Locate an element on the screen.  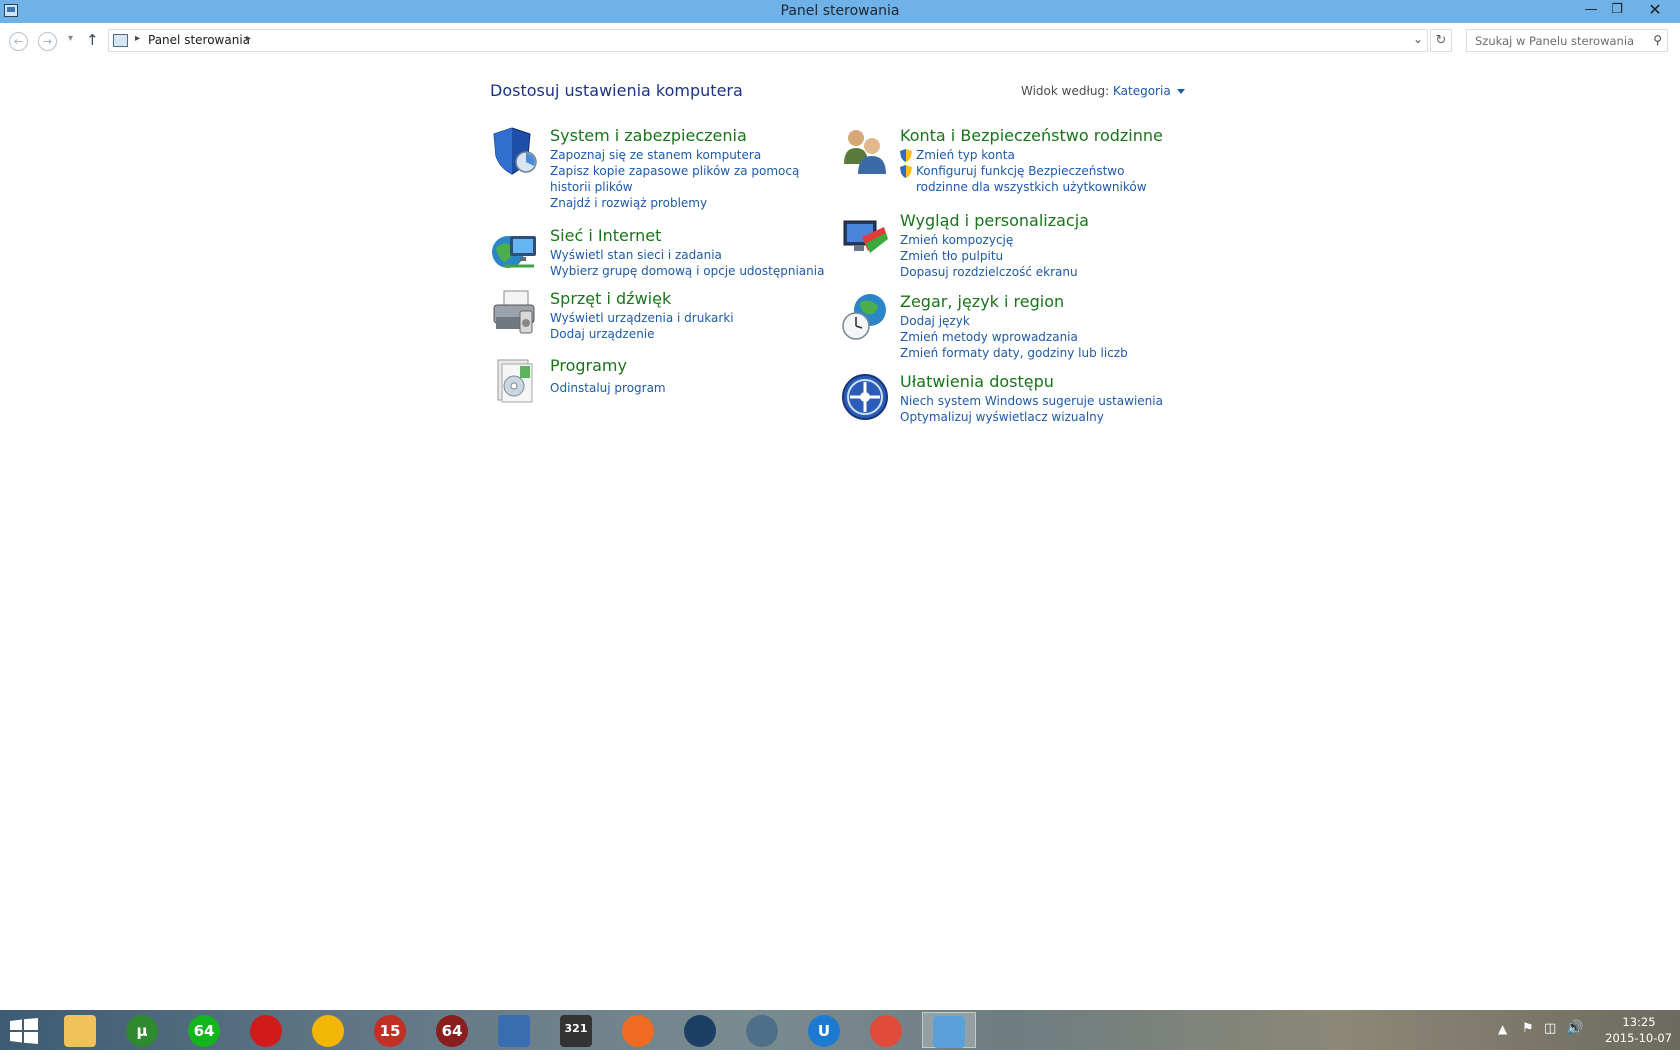
taskbar-steam-button is located at coordinates (701, 1030).